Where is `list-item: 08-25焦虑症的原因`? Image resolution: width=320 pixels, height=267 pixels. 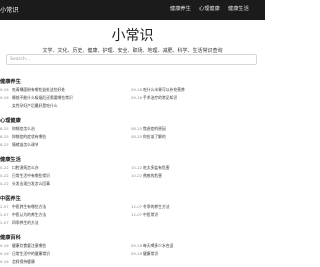
list-item: 08-25焦虑症的原因 is located at coordinates (148, 129).